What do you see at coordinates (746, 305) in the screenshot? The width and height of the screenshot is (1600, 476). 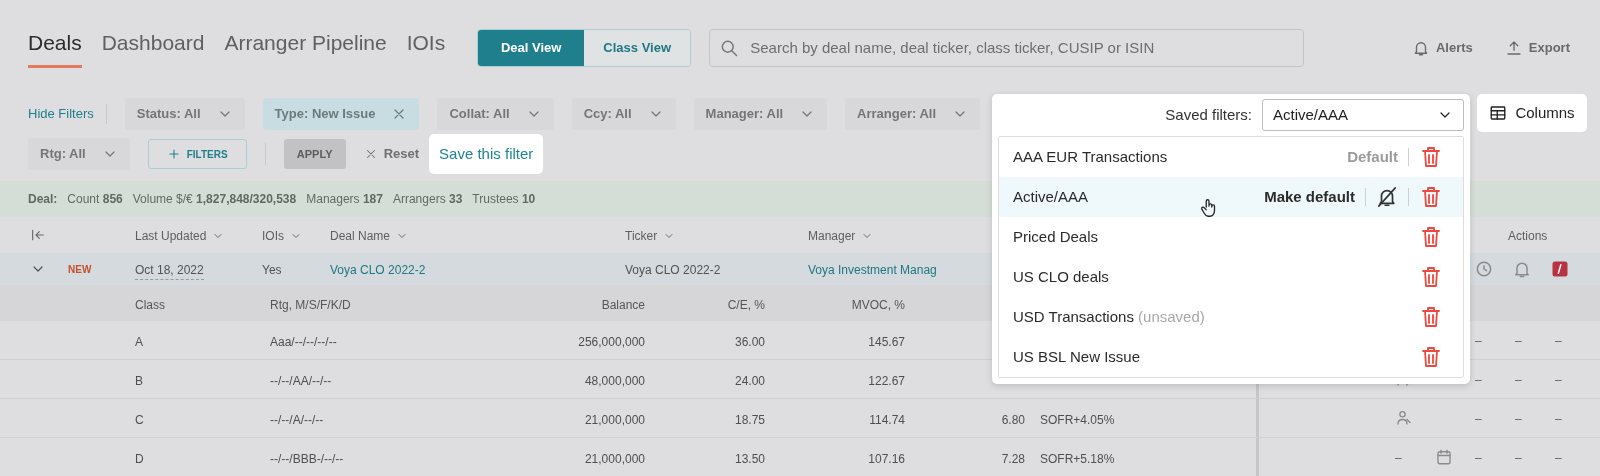 I see `column-header: C/E, %` at bounding box center [746, 305].